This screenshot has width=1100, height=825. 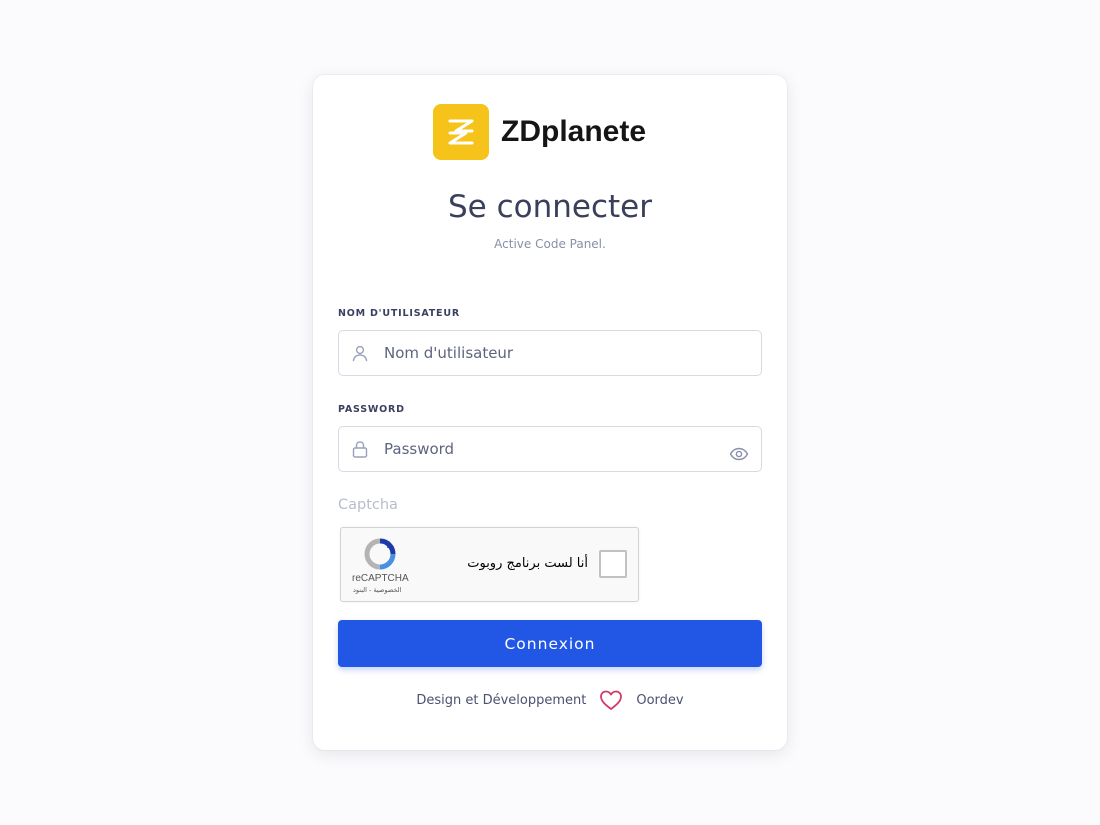 I want to click on password-input, so click(x=555, y=449).